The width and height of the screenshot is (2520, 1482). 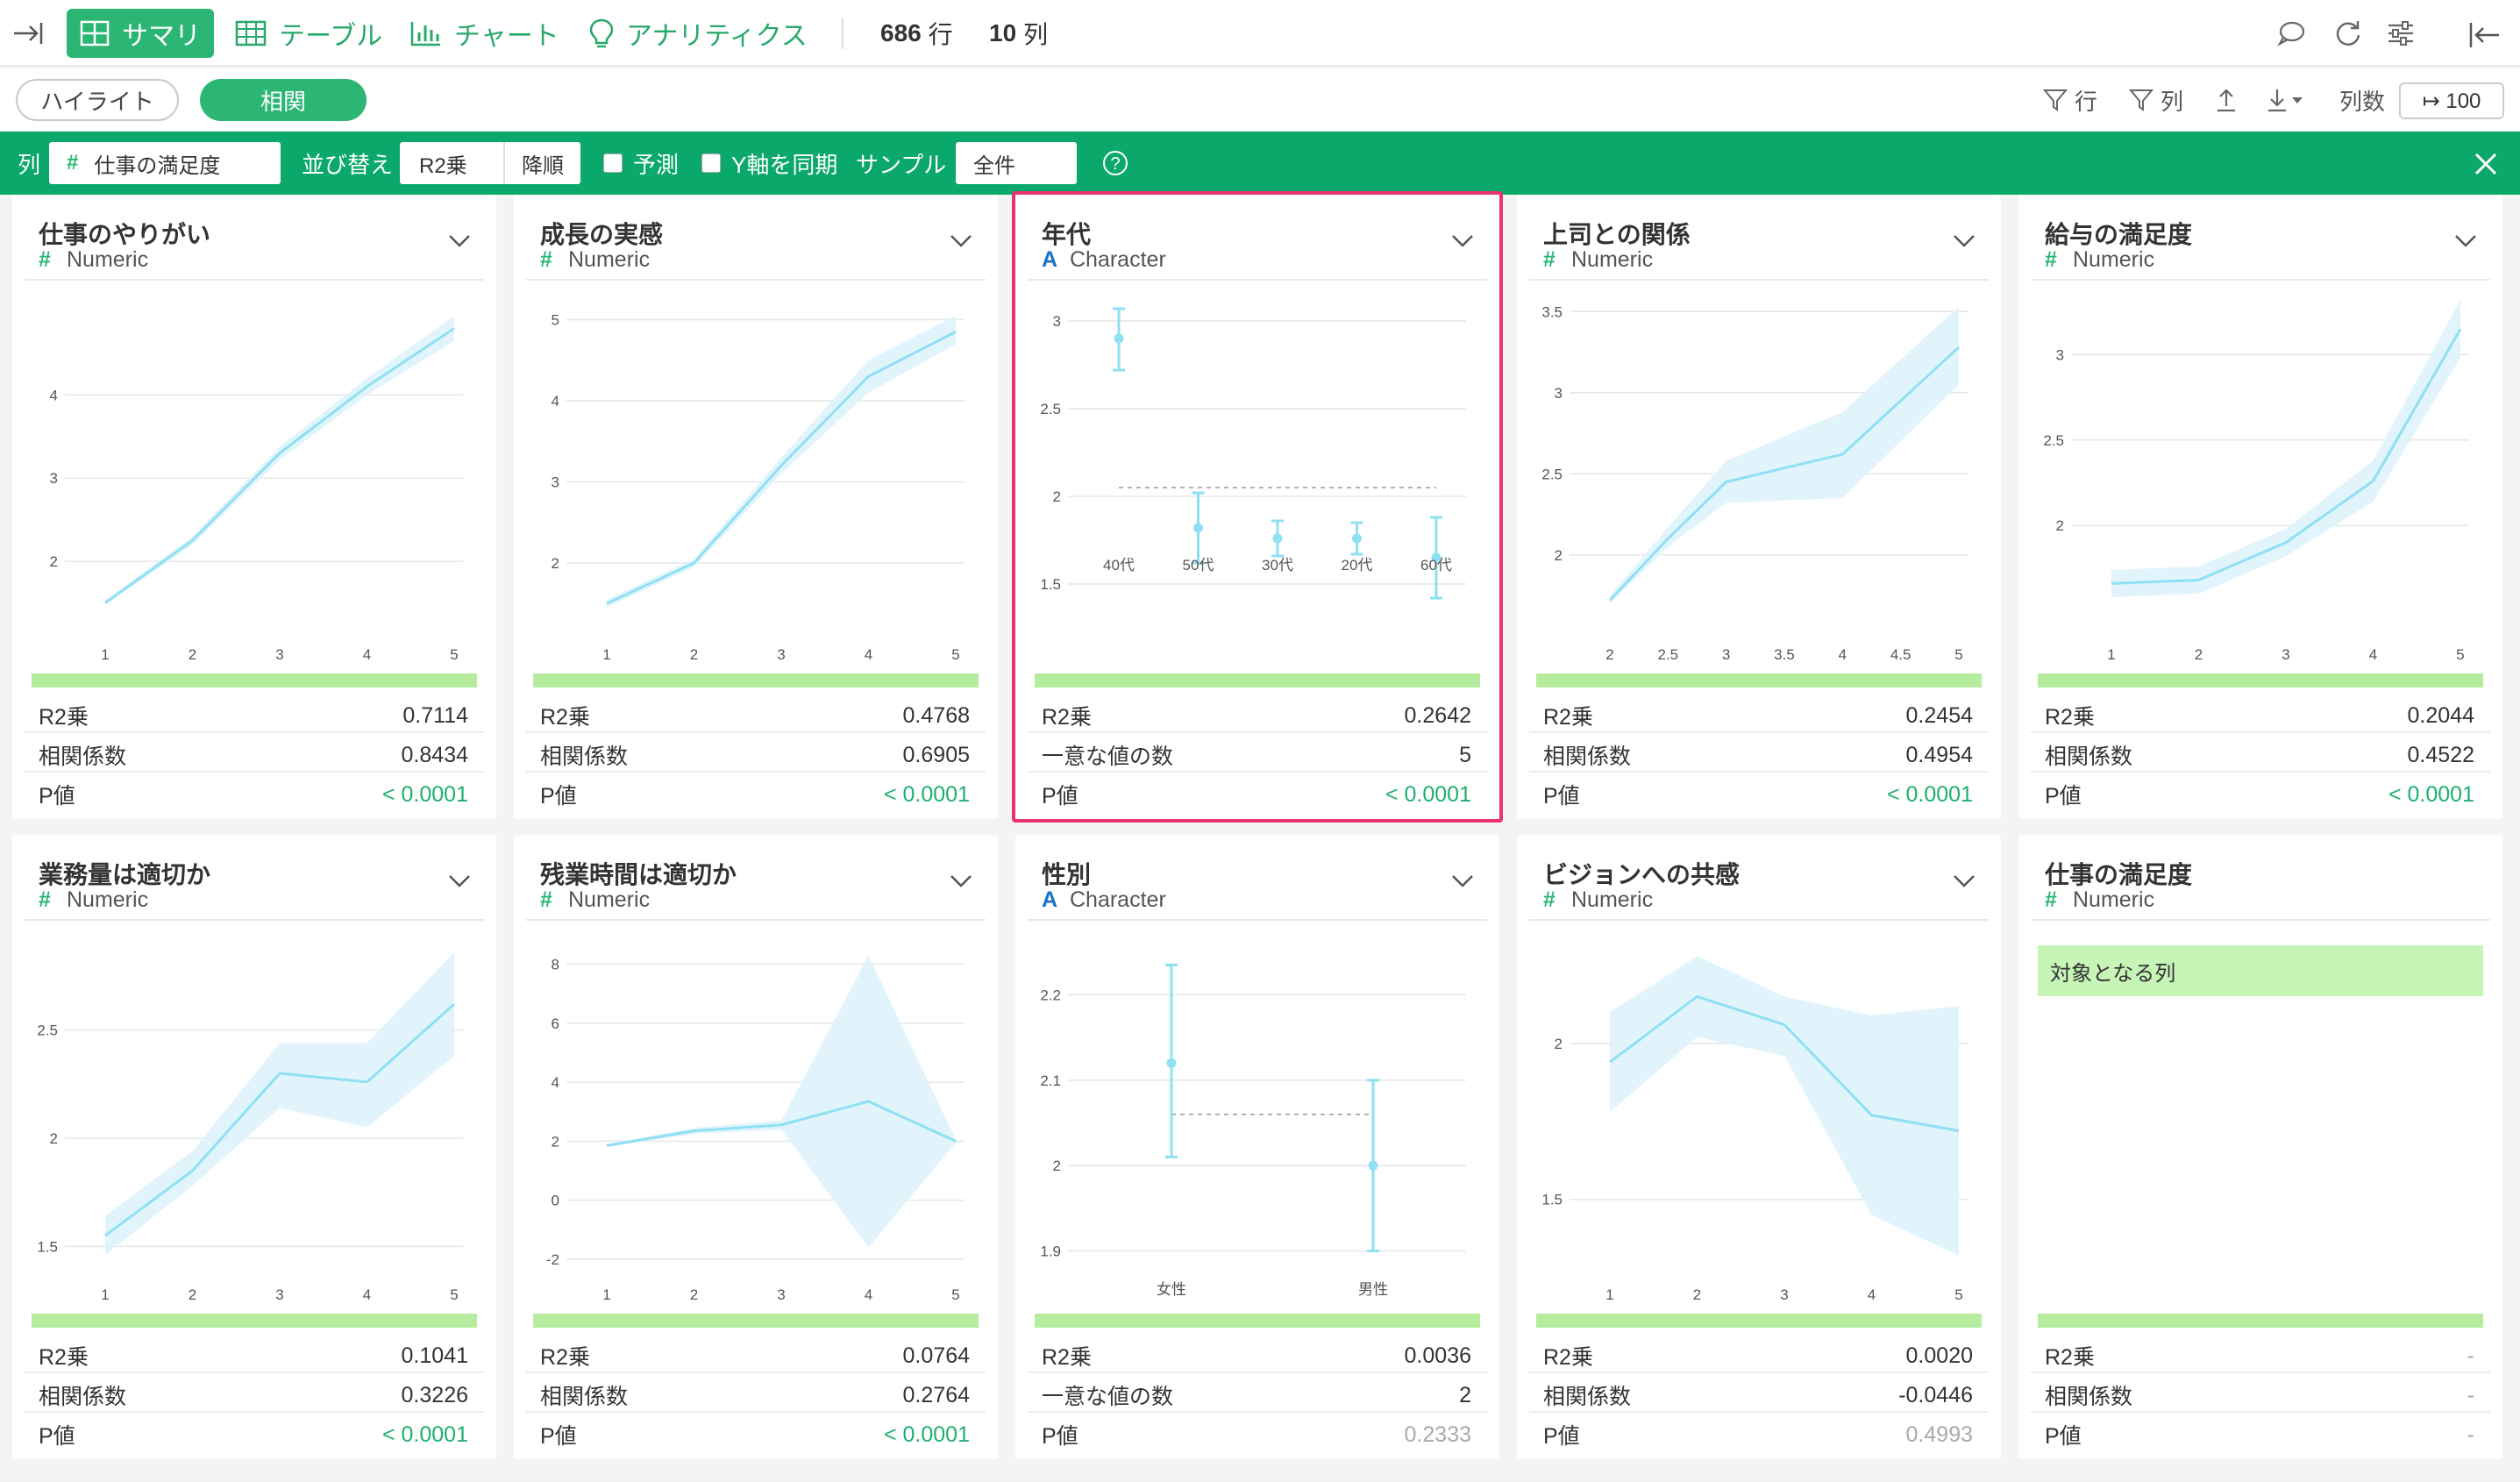 I want to click on stat-value: 0.1041, so click(x=434, y=1355).